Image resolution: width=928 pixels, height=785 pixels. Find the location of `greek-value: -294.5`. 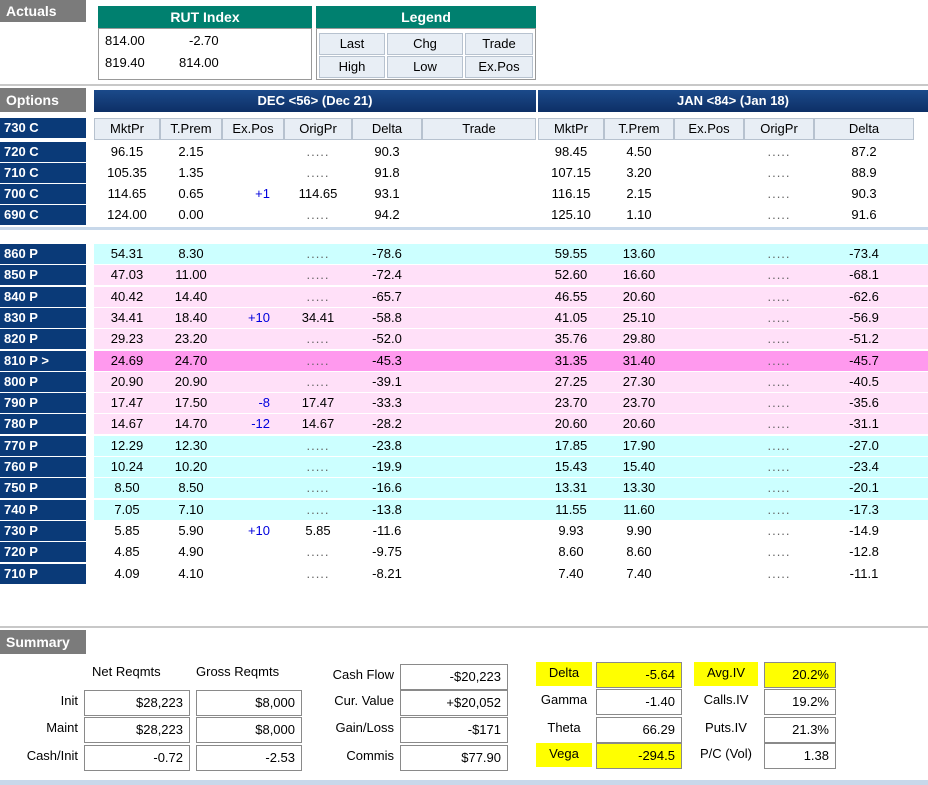

greek-value: -294.5 is located at coordinates (639, 756).